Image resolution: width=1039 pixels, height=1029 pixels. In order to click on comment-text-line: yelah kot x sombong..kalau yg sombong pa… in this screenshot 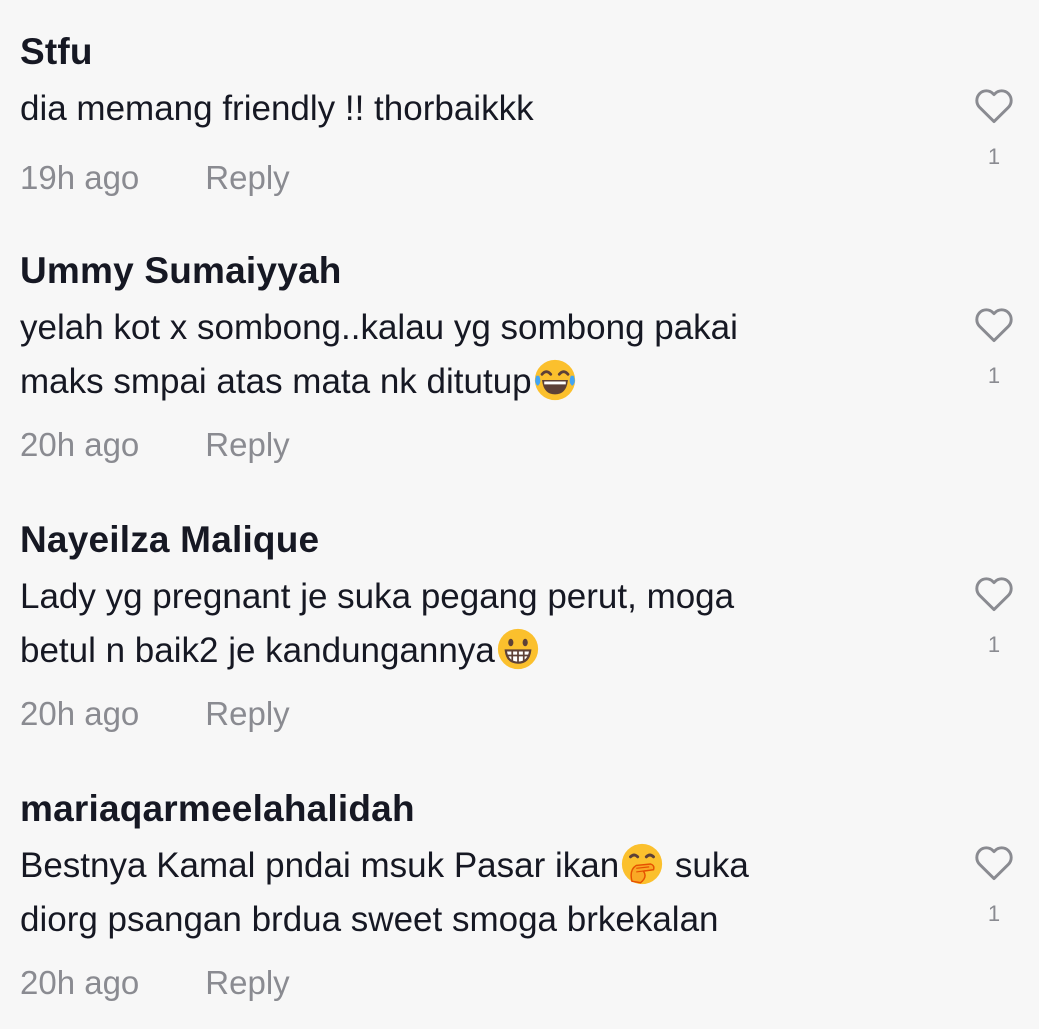, I will do `click(379, 327)`.